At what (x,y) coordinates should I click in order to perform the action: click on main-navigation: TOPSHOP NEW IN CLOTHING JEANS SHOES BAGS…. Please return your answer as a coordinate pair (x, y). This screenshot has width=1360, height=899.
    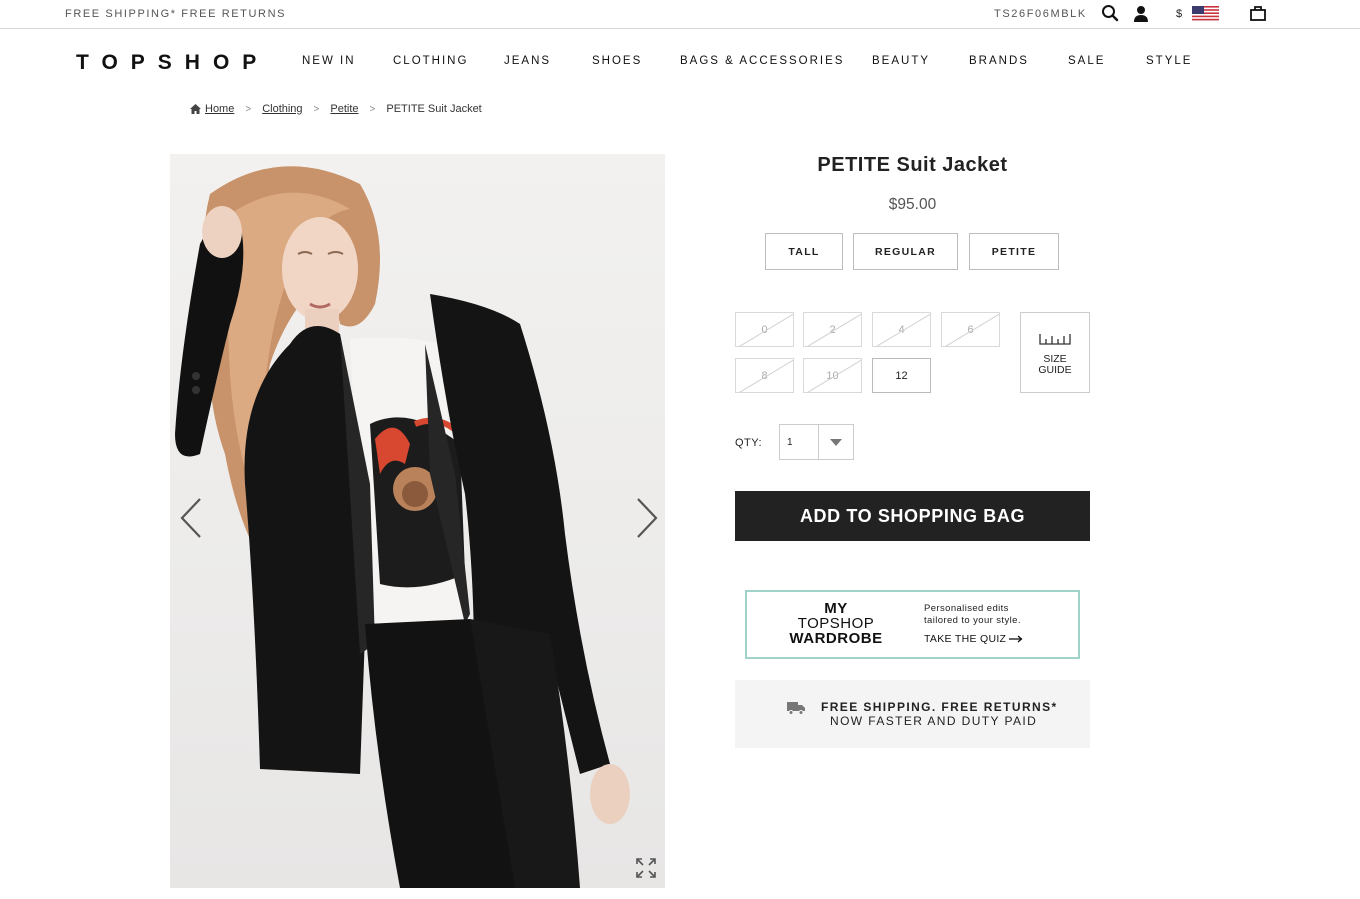
    Looking at the image, I should click on (680, 59).